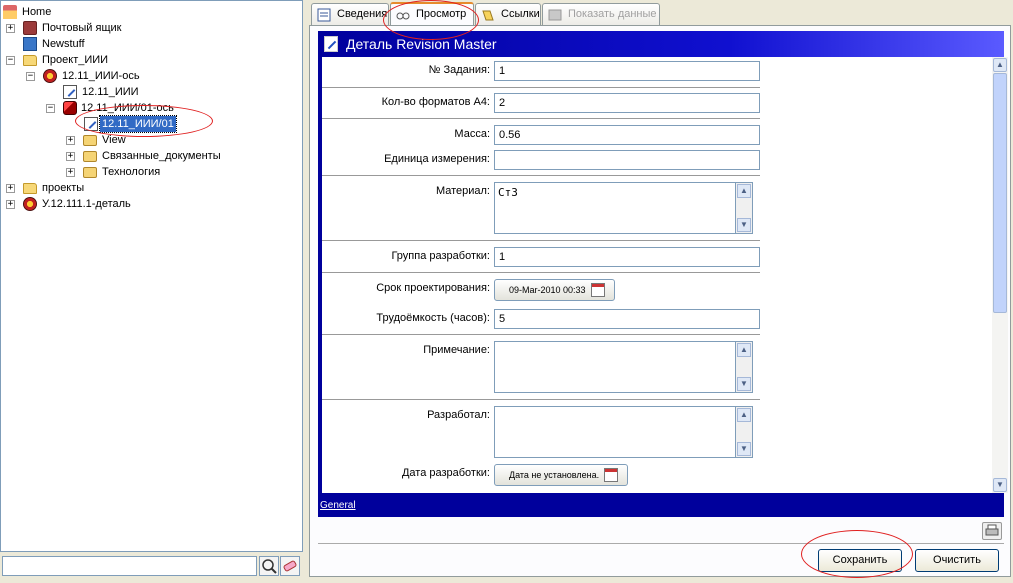 The width and height of the screenshot is (1013, 583). I want to click on a4-formats-input: 2, so click(627, 103).